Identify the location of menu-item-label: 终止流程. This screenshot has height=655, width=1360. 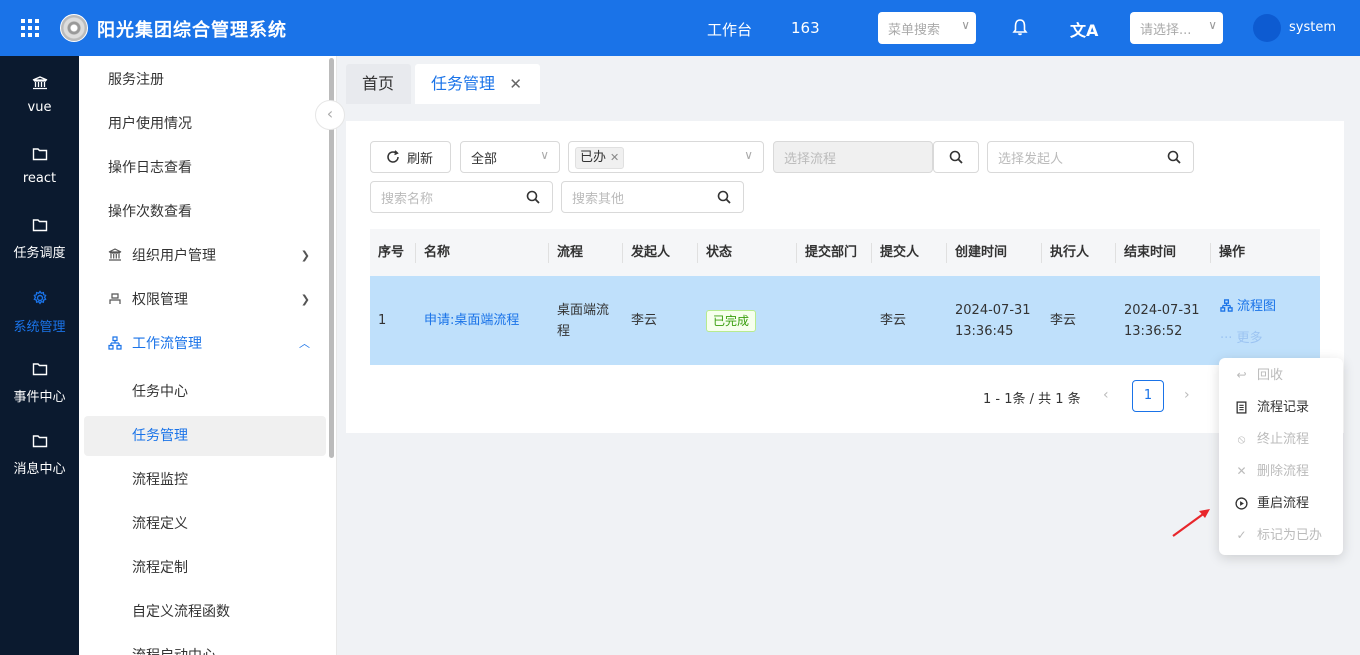
(1283, 439).